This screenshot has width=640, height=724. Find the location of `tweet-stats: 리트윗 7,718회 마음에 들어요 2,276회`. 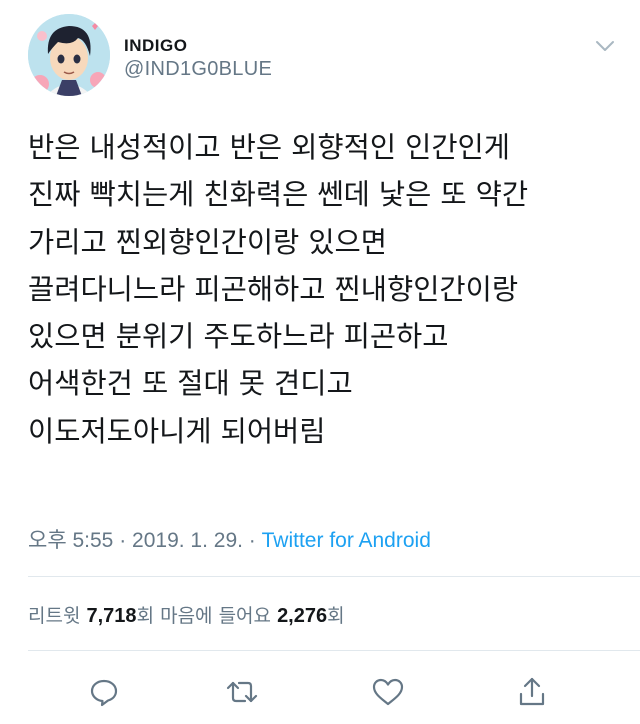

tweet-stats: 리트윗 7,718회 마음에 들어요 2,276회 is located at coordinates (186, 614).